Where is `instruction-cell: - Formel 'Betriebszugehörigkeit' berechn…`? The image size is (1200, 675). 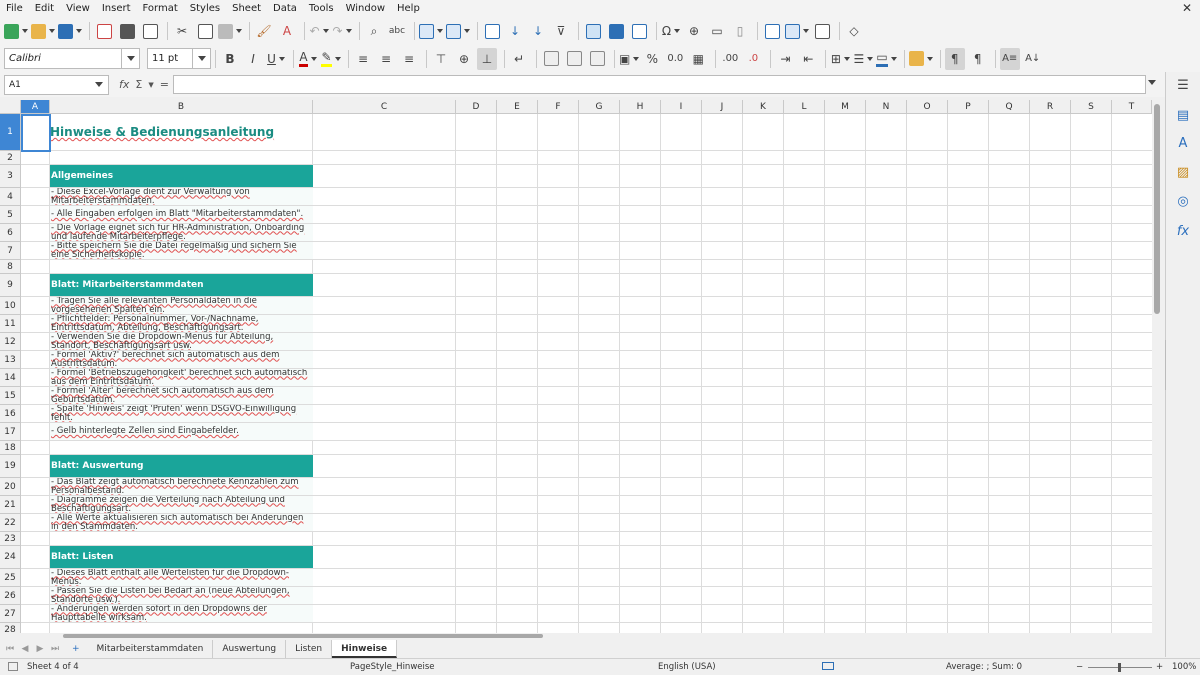
instruction-cell: - Formel 'Betriebszugehörigkeit' berechn… is located at coordinates (181, 377).